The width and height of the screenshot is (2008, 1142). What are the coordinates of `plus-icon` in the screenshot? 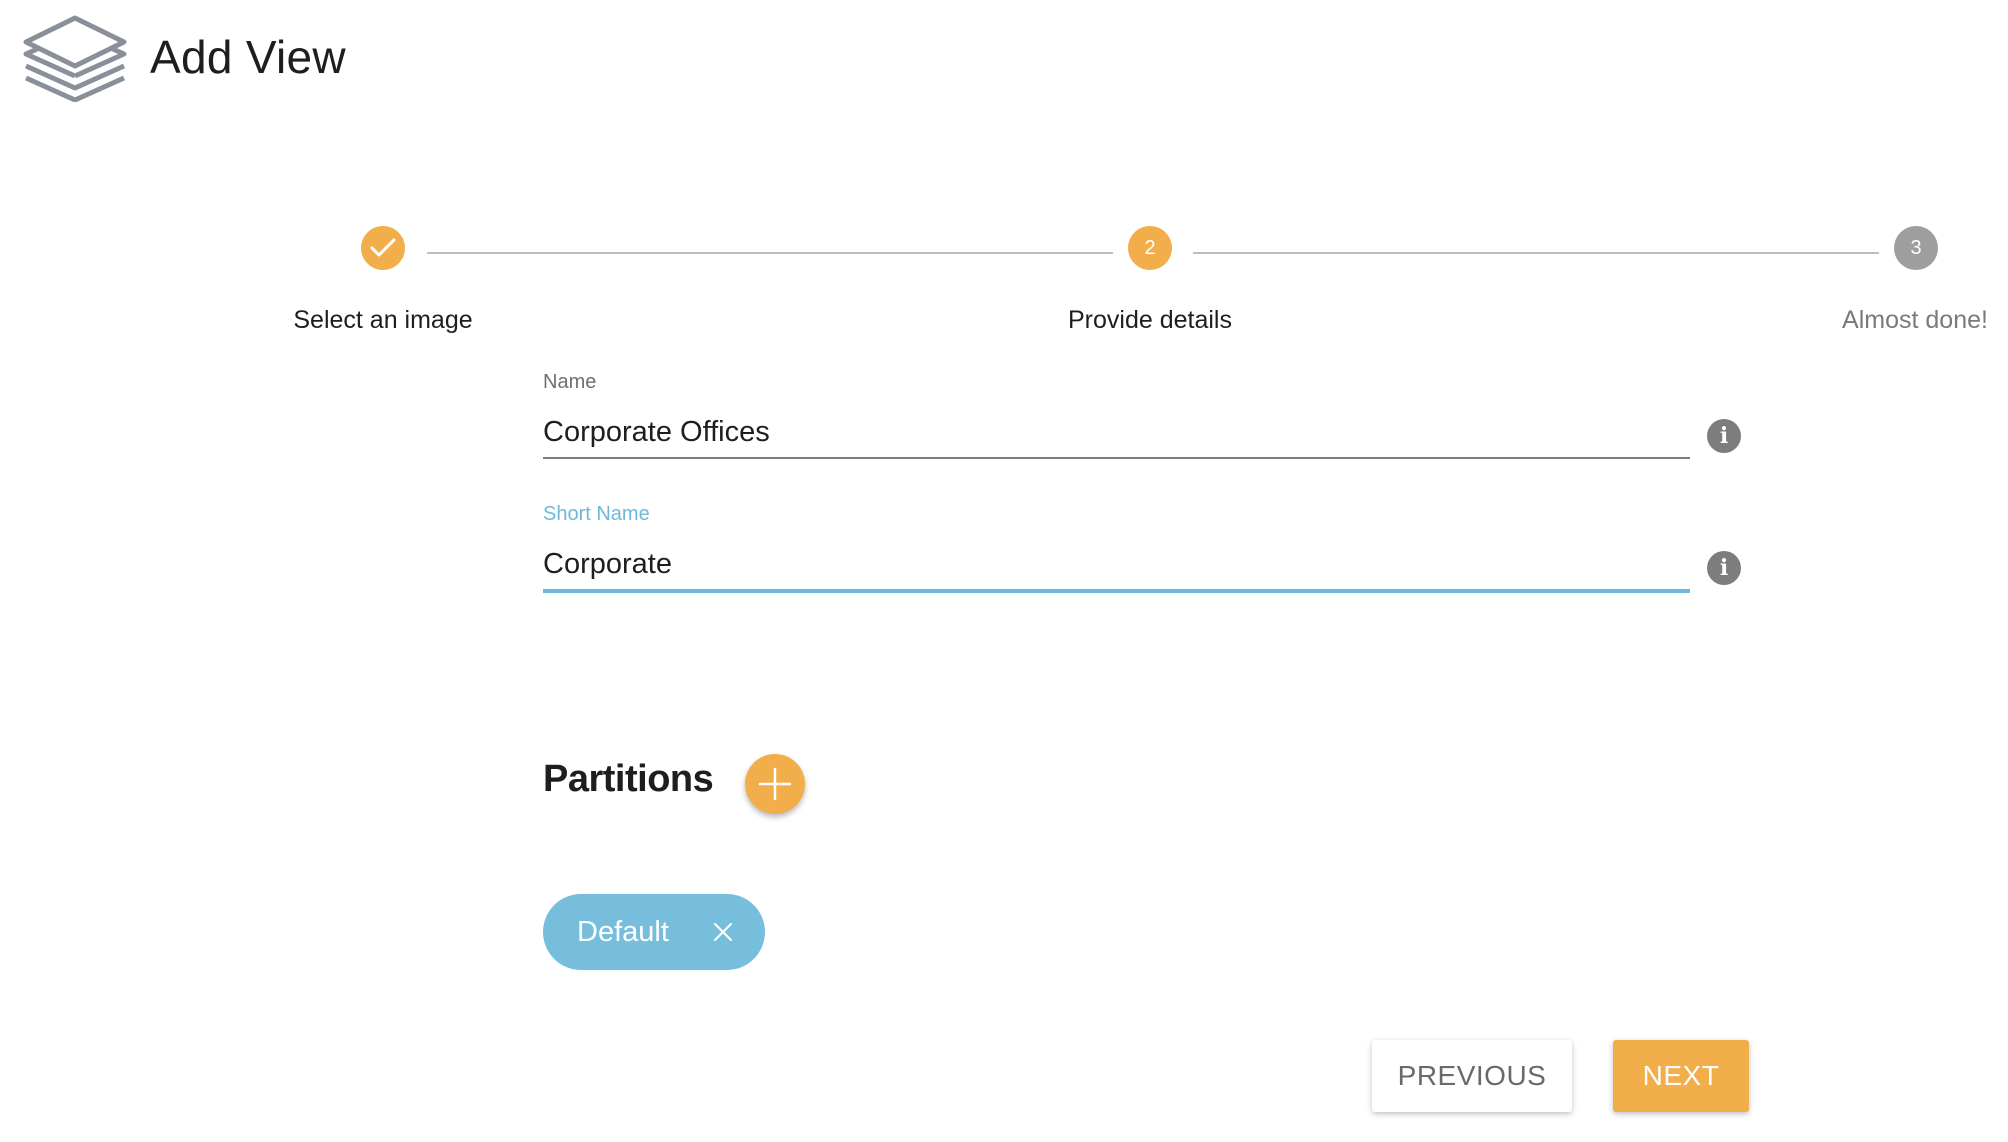 It's located at (775, 784).